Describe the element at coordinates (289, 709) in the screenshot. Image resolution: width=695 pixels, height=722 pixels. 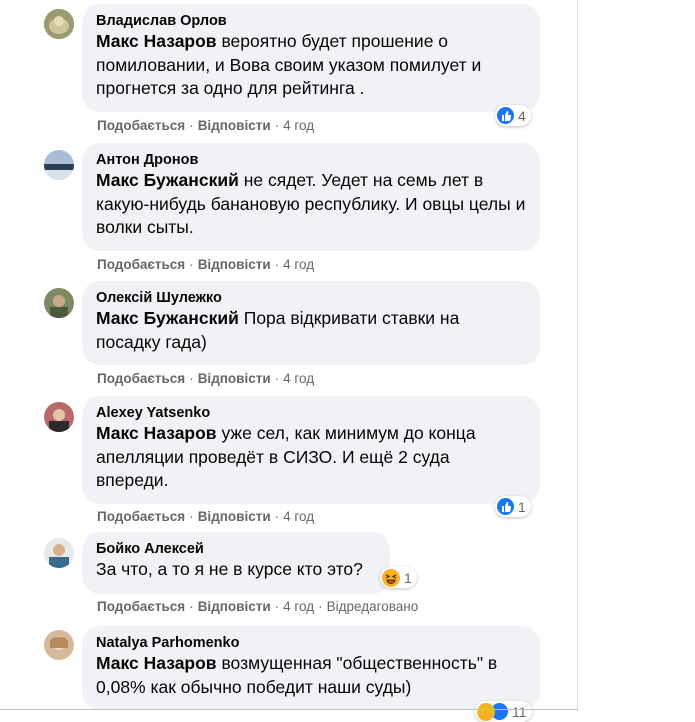
I see `bottom-divider` at that location.